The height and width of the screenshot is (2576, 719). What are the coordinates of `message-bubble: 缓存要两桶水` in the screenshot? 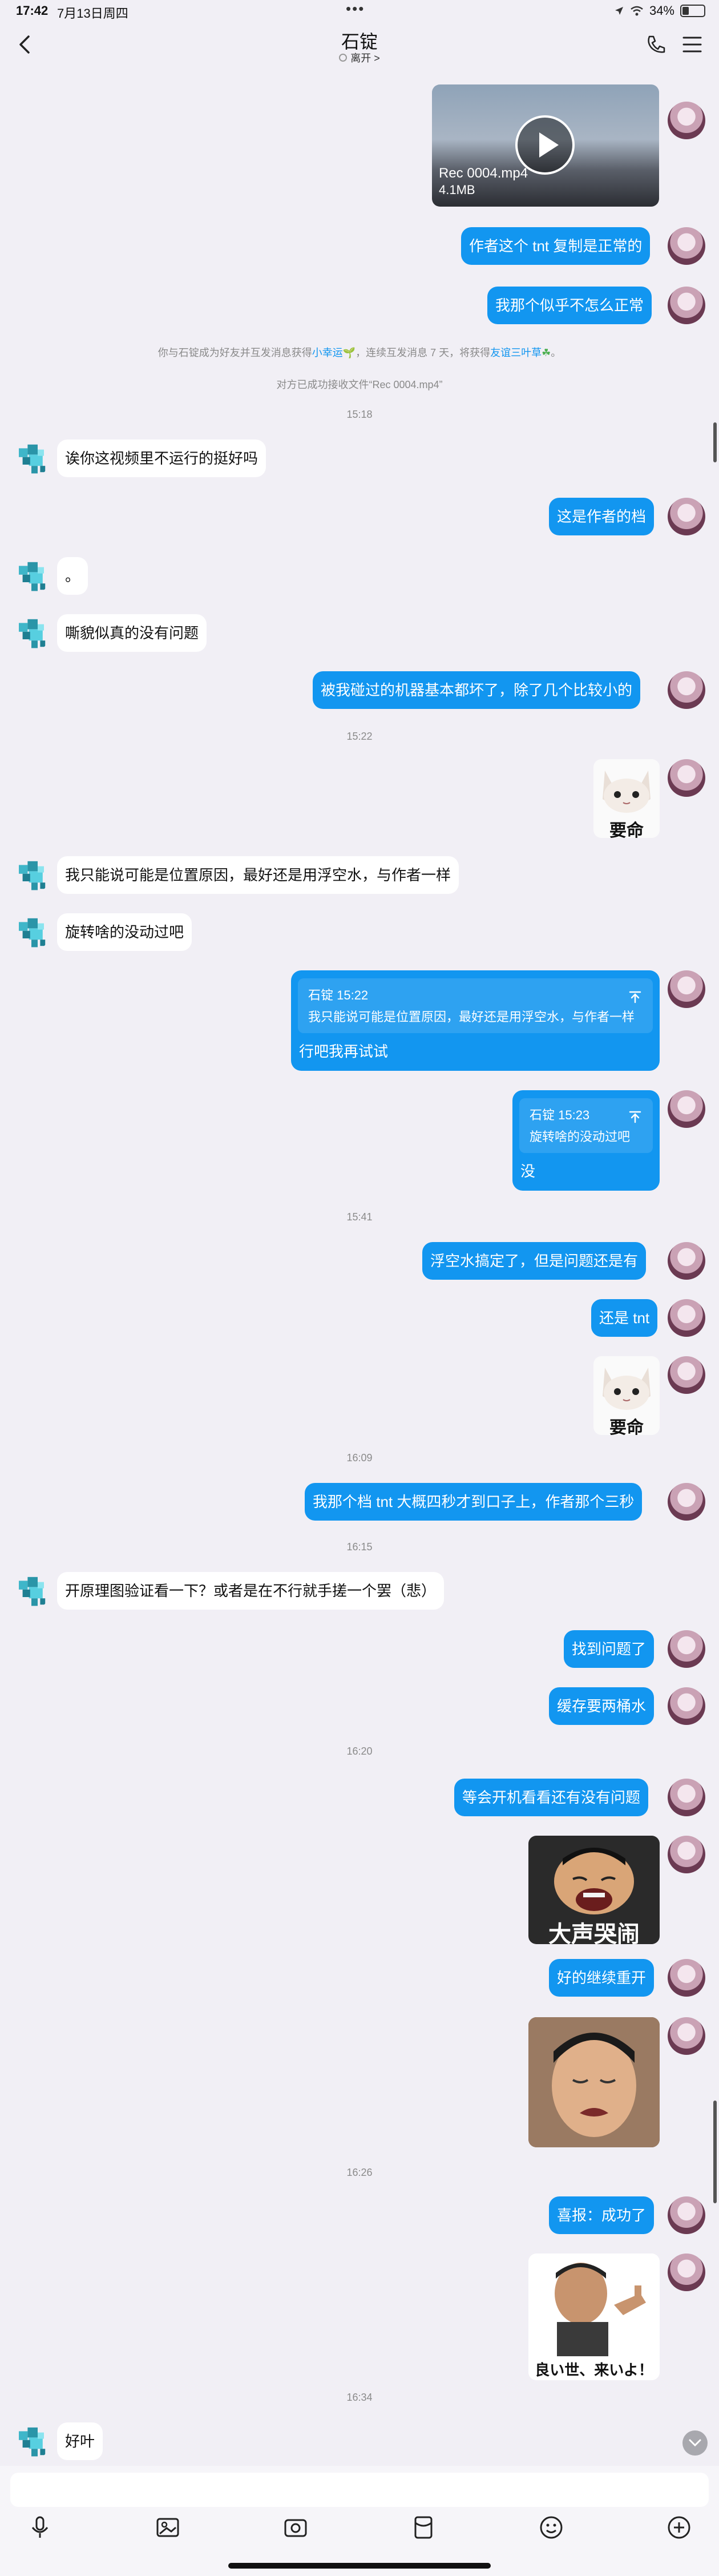 It's located at (602, 1706).